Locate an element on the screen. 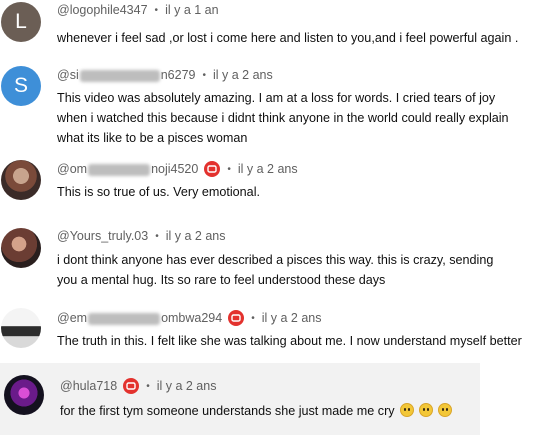 The width and height of the screenshot is (551, 435). comment-meta: @hula718 • il y a 2 ans is located at coordinates (138, 386).